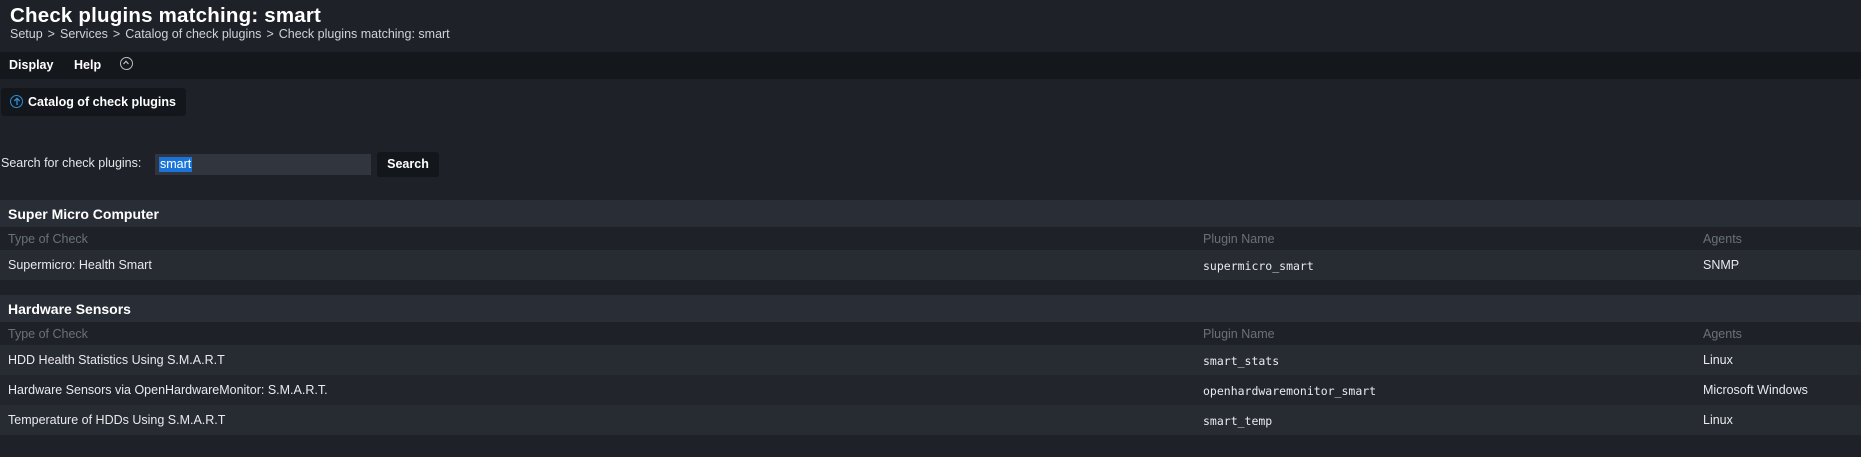 The image size is (1861, 457). What do you see at coordinates (26, 34) in the screenshot?
I see `breadcrumb-setup: Setup` at bounding box center [26, 34].